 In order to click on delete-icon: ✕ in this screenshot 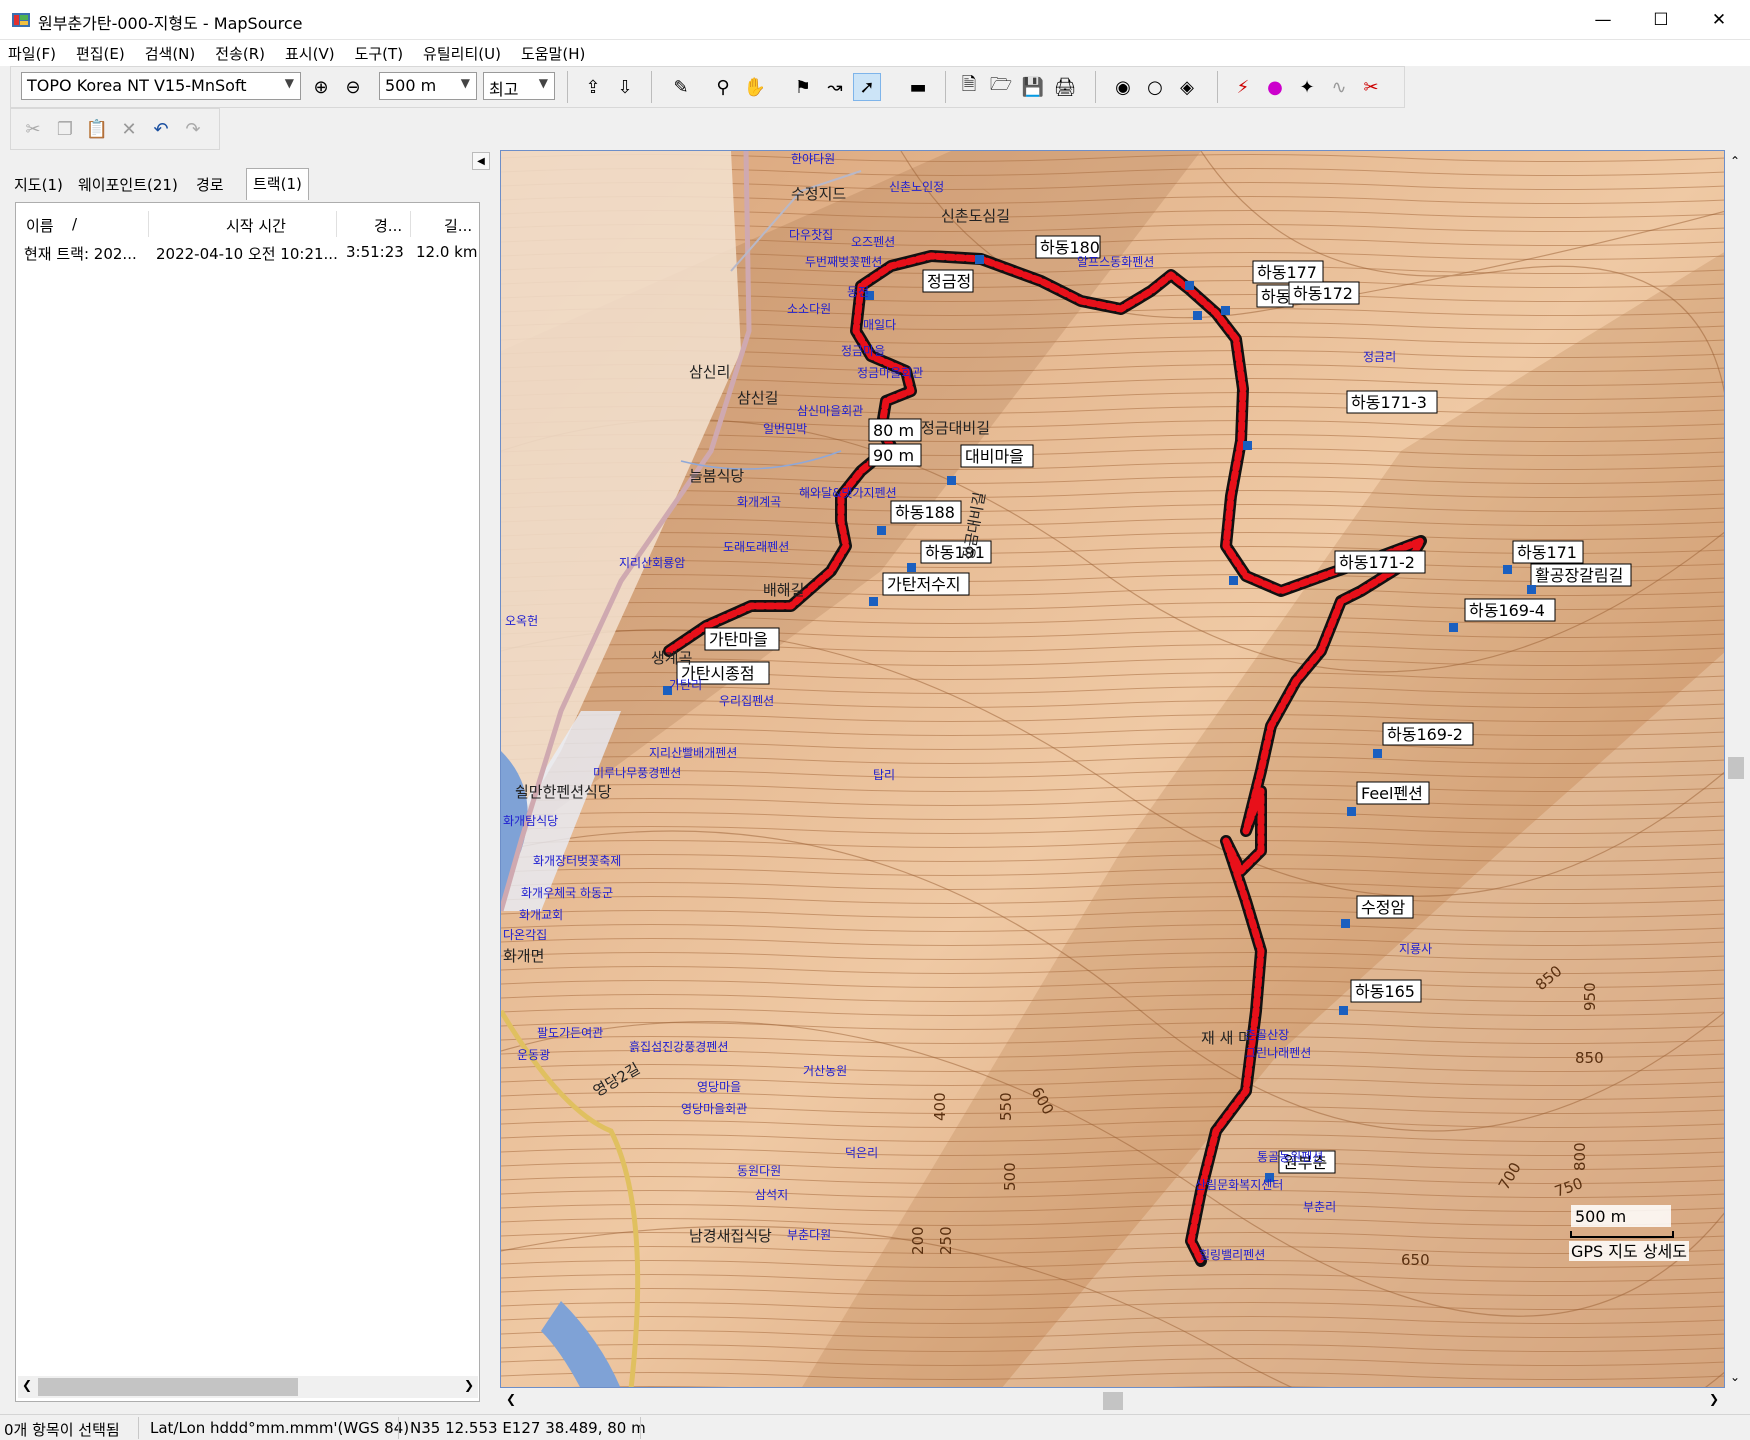, I will do `click(129, 129)`.